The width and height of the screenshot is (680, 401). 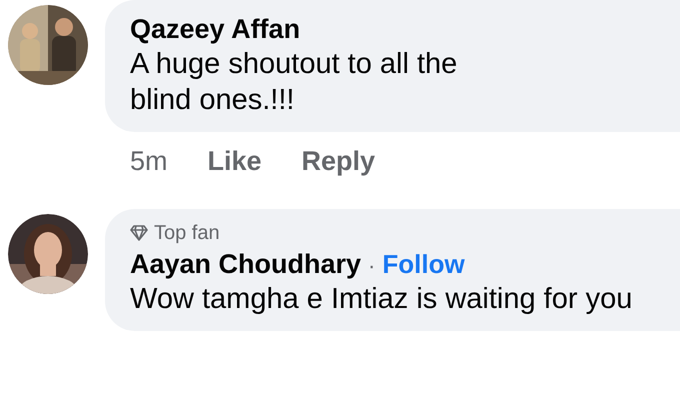 I want to click on badge-label: Top fan, so click(x=187, y=233).